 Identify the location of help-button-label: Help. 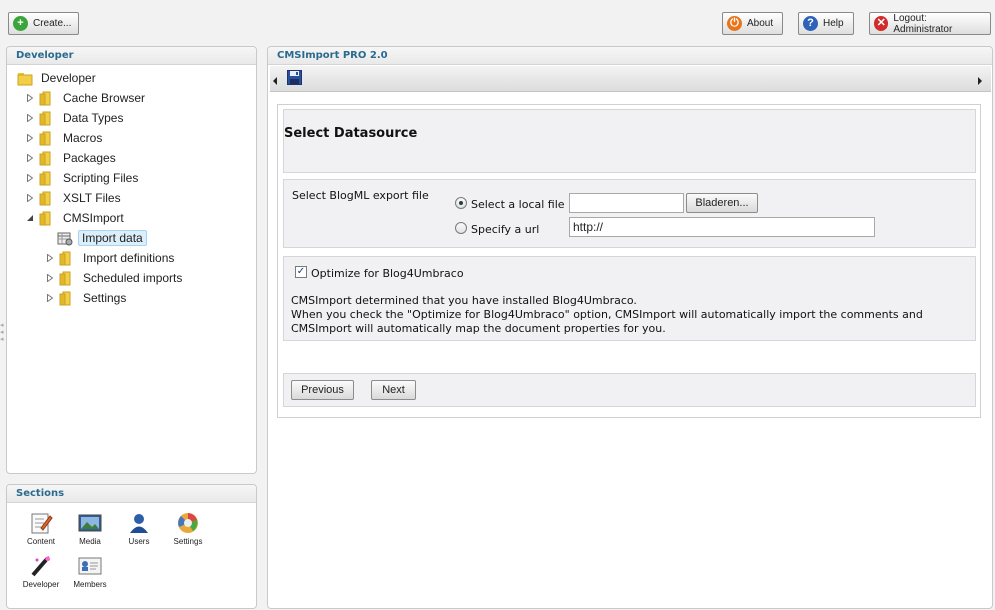
(833, 23).